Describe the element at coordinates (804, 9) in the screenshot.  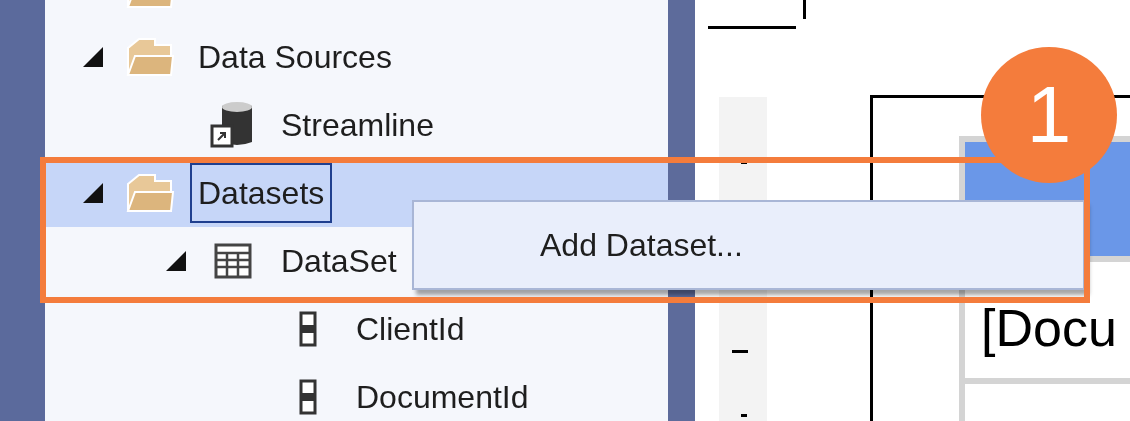
I see `report-corner-line` at that location.